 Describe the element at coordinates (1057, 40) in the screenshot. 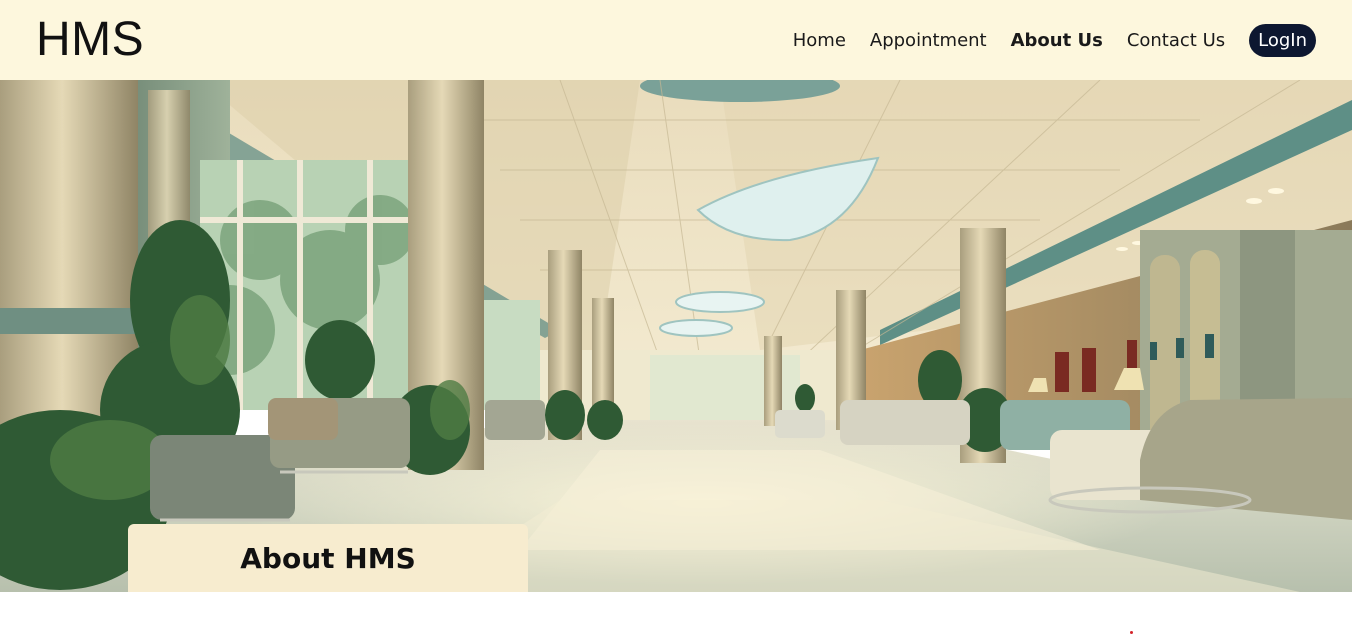

I see `nav-about-link: About Us` at that location.